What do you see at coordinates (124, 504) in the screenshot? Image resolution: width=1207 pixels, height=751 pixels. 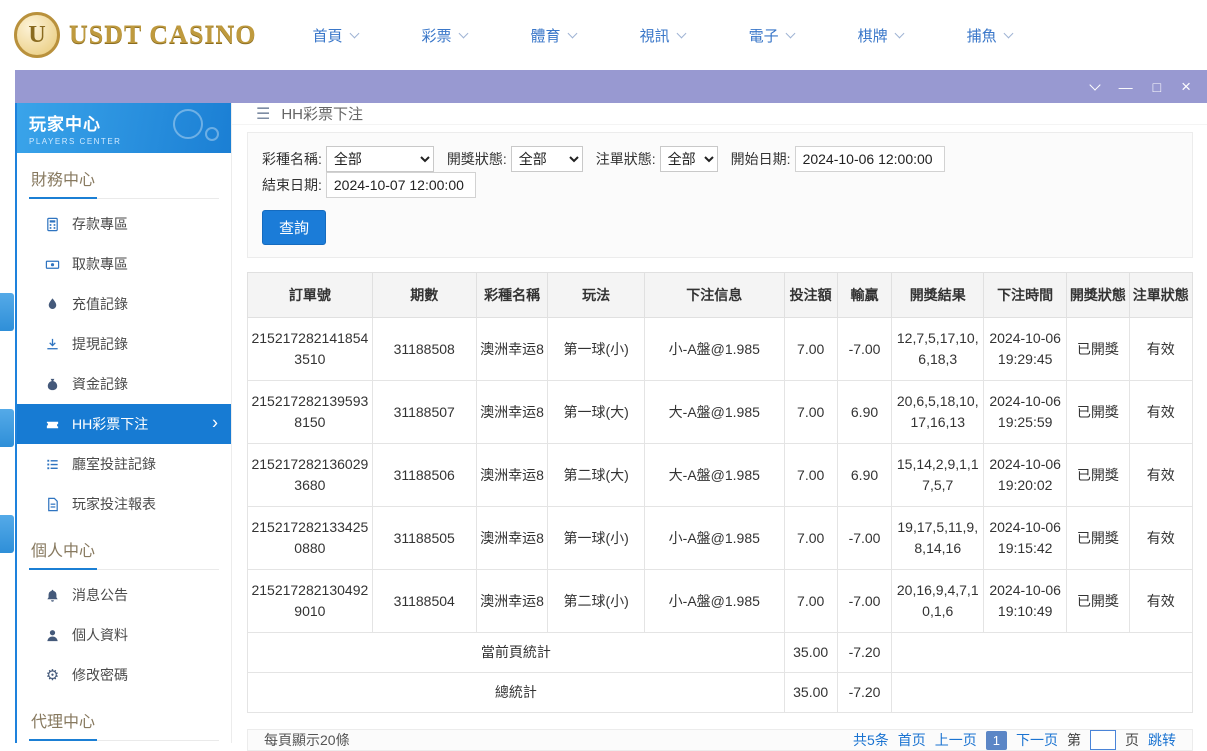 I see `sidebar-item-player-bet-report: 玩家投注報表` at bounding box center [124, 504].